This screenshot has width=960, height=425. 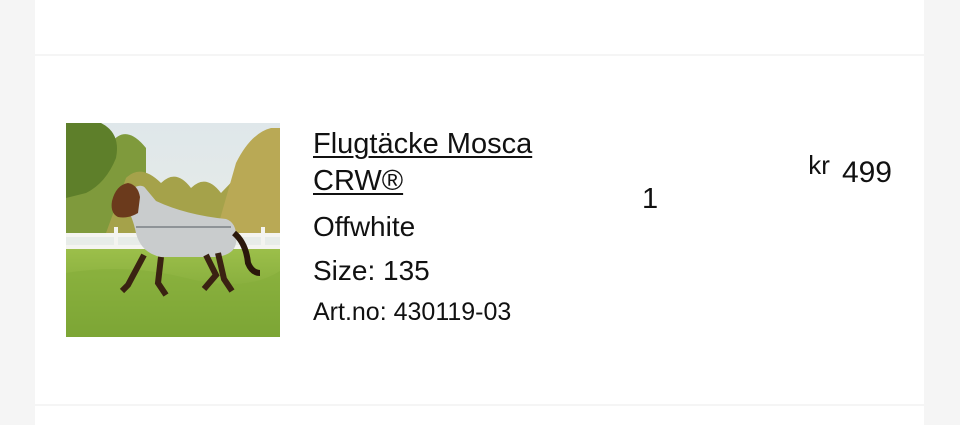 I want to click on product-article-number: Art.no: 430119-03, so click(x=412, y=312).